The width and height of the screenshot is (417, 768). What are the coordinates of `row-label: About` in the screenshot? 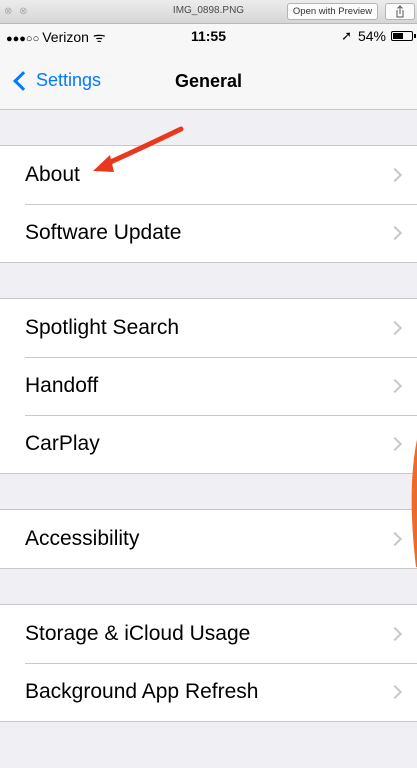 It's located at (52, 174).